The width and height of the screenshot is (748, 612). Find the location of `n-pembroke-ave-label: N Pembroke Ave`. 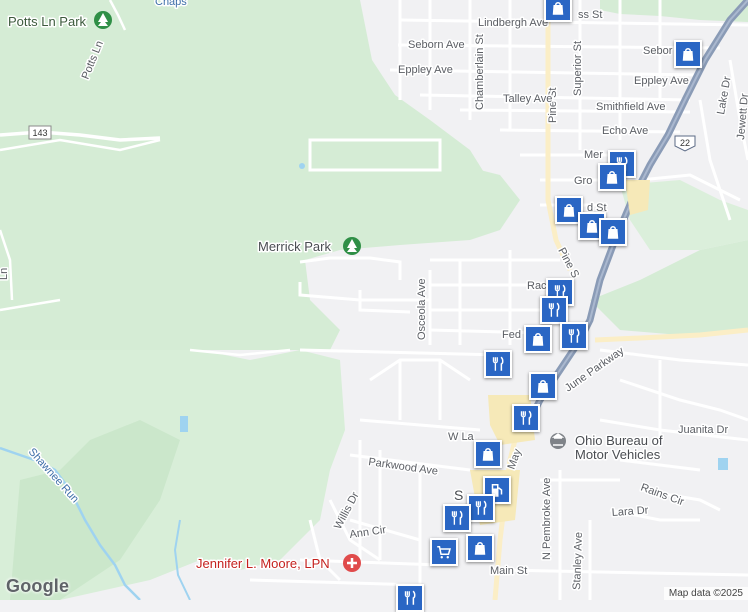

n-pembroke-ave-label: N Pembroke Ave is located at coordinates (547, 519).